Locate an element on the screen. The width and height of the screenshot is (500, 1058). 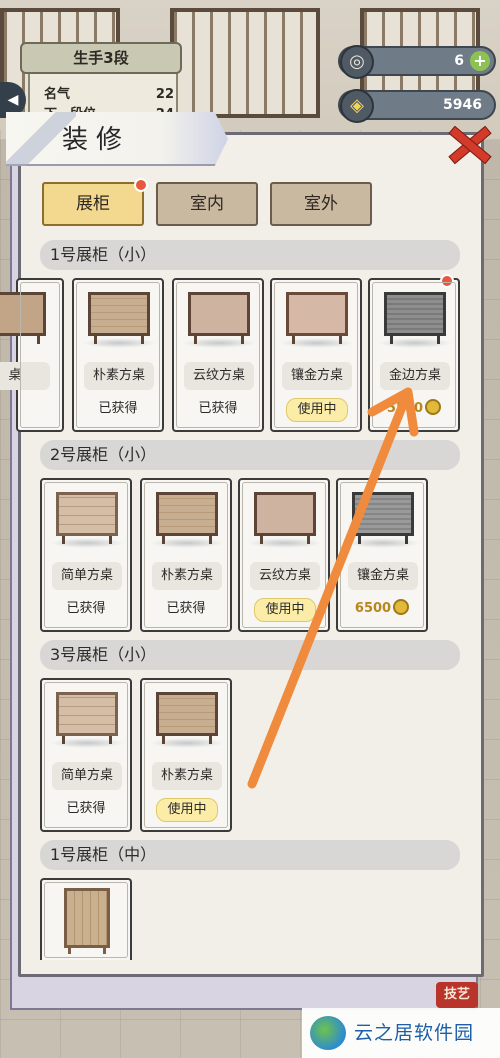
watermark-logo-icon is located at coordinates (328, 1033).